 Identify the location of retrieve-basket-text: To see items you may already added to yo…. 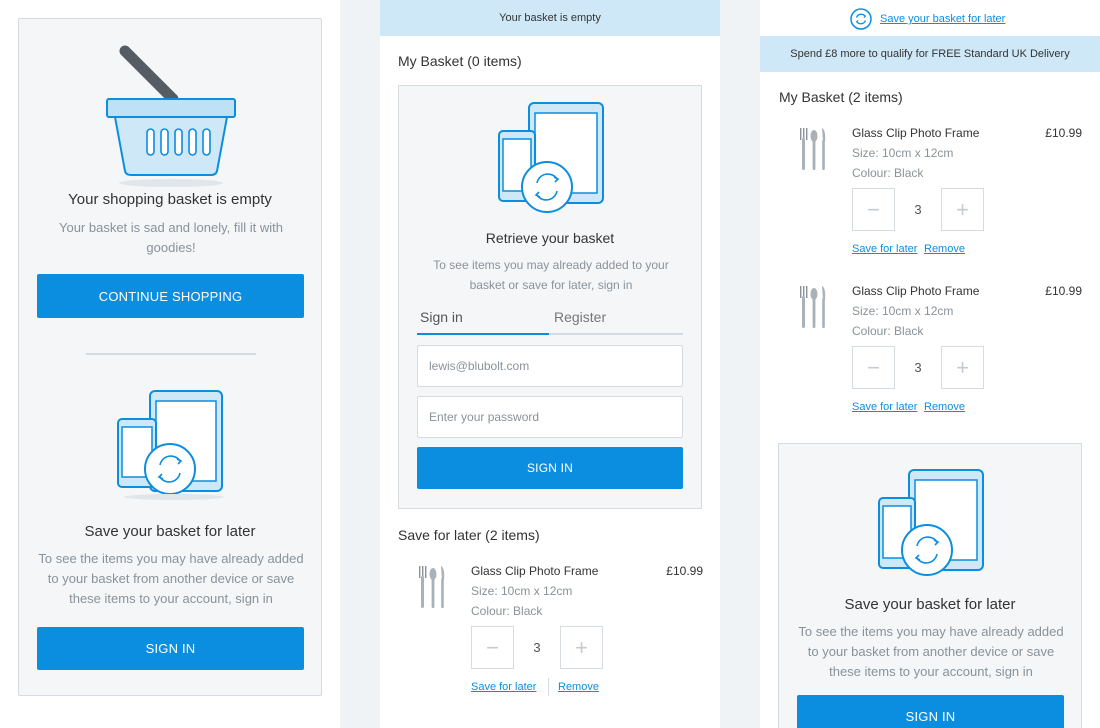
(551, 275).